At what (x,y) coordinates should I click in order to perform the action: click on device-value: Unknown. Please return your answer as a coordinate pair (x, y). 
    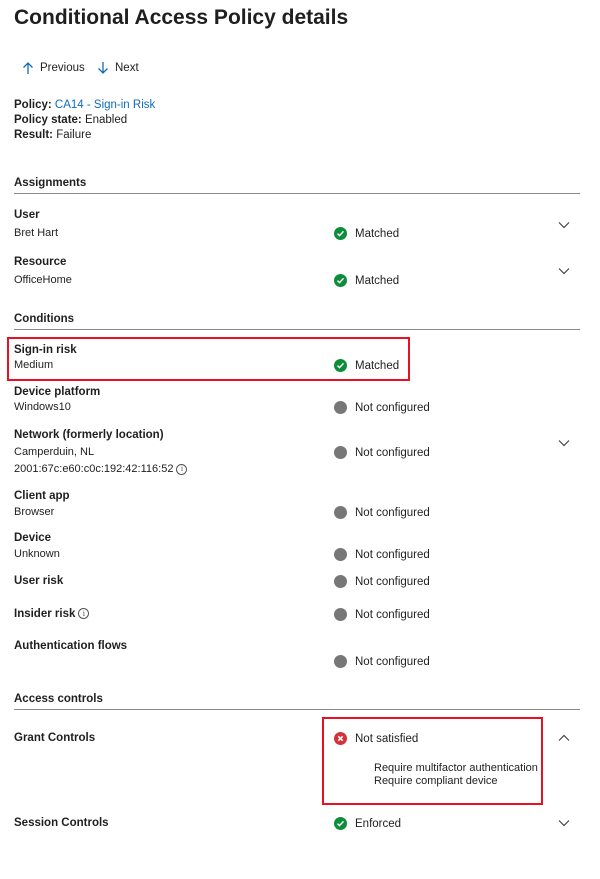
    Looking at the image, I should click on (37, 554).